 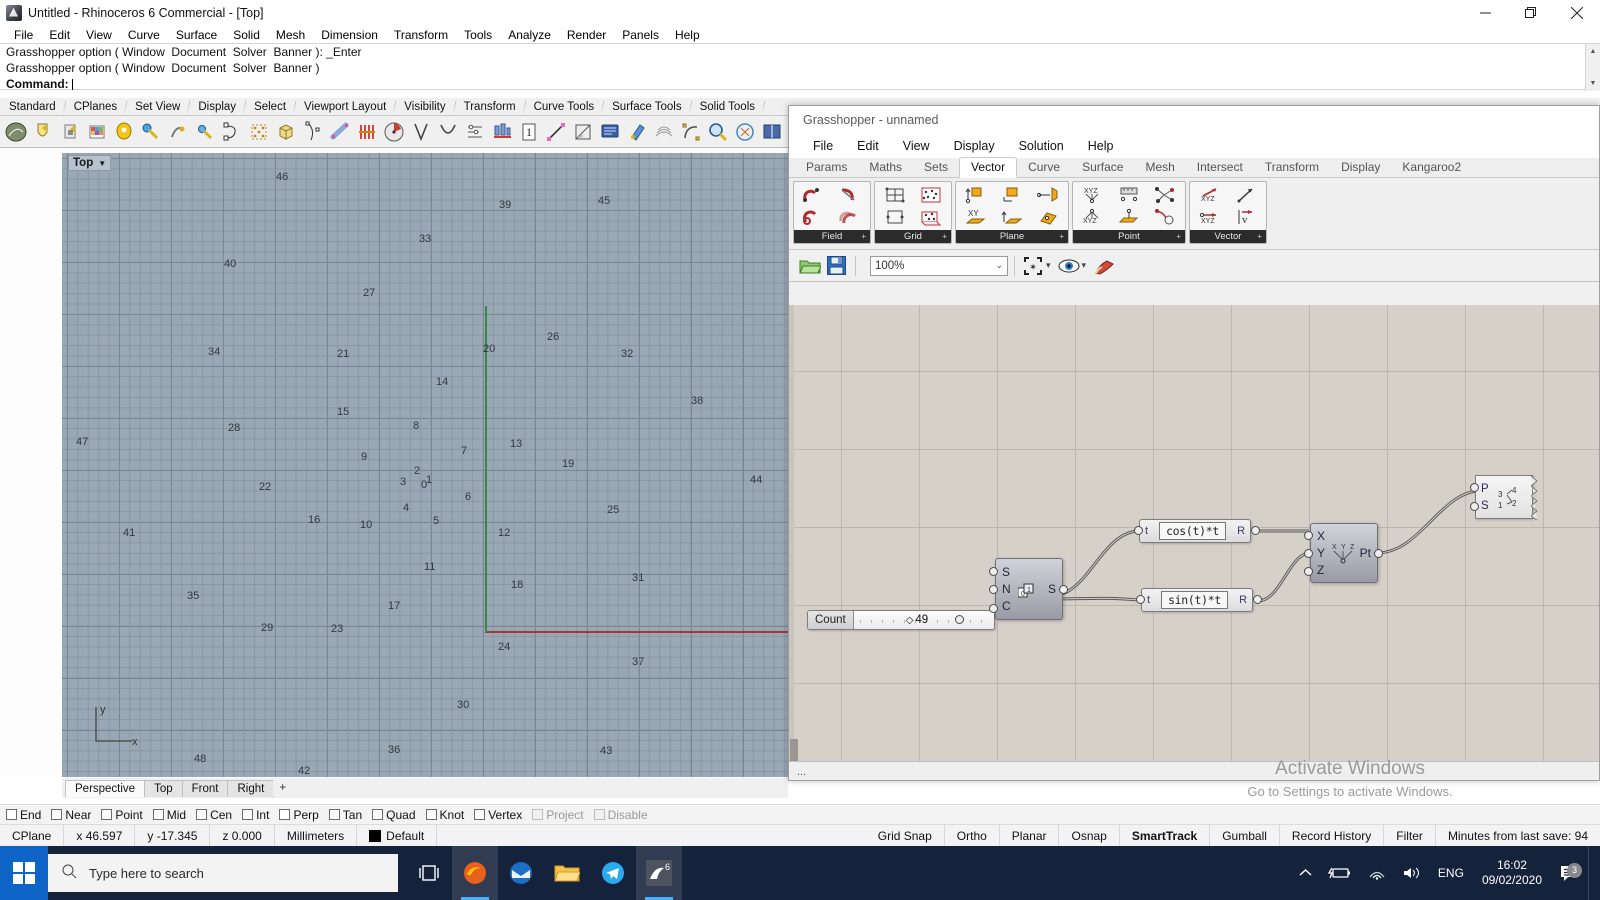 I want to click on number-slider-count: Count ◇ 49, so click(x=901, y=620).